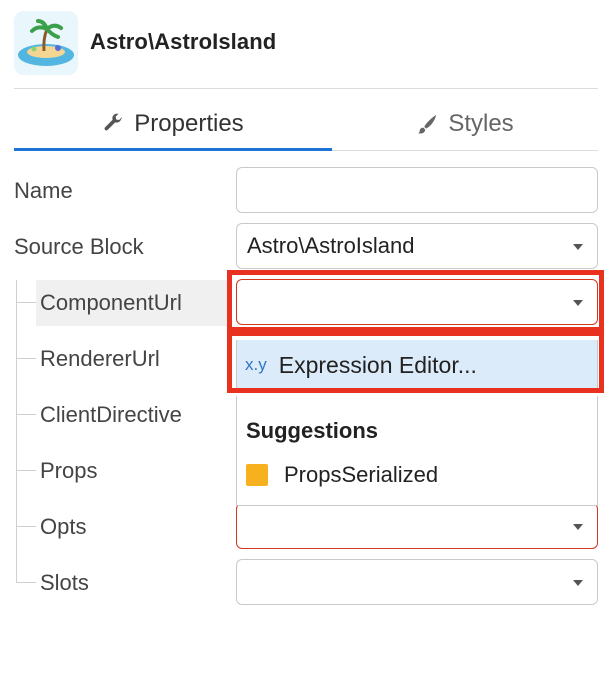 The image size is (612, 696). I want to click on source-block-select: Astro\AstroIsland, so click(417, 246).